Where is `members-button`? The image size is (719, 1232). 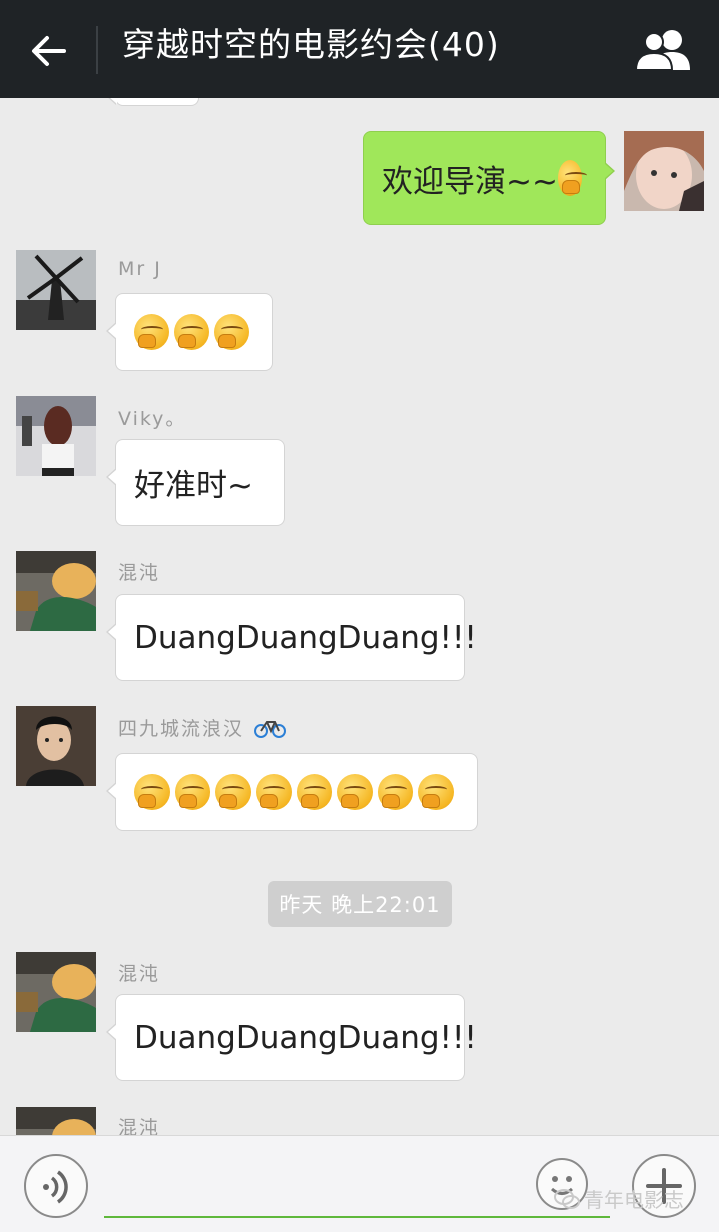 members-button is located at coordinates (664, 50).